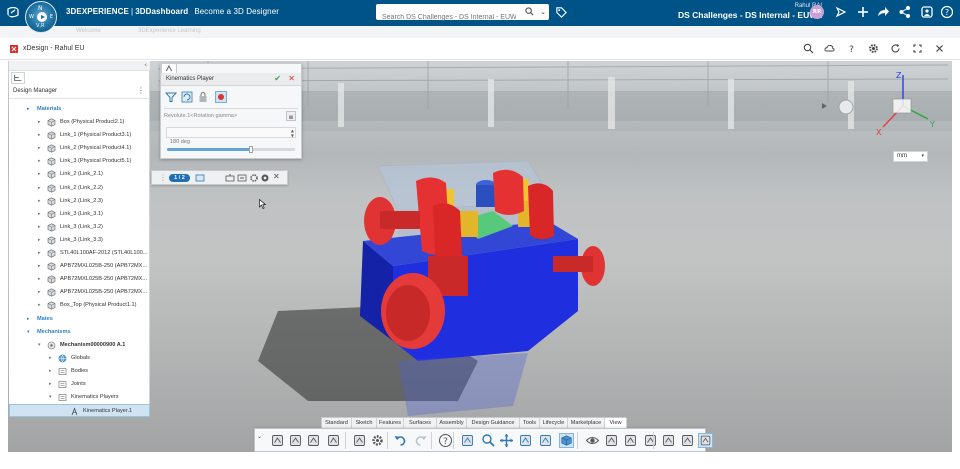 This screenshot has width=960, height=469. Describe the element at coordinates (917, 48) in the screenshot. I see `maximize-icon` at that location.